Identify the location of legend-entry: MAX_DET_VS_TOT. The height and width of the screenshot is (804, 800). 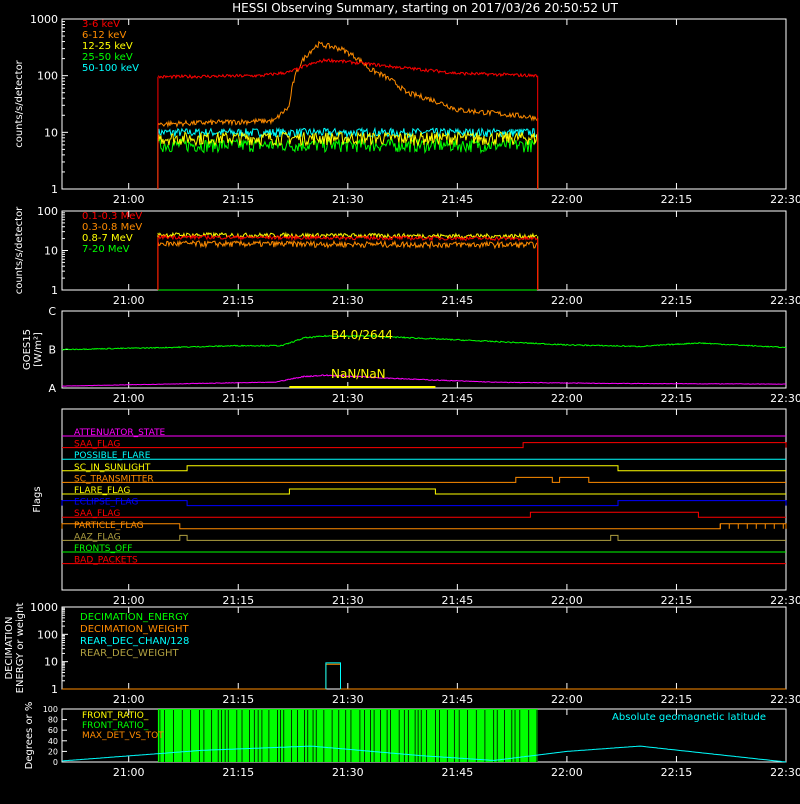
(123, 736).